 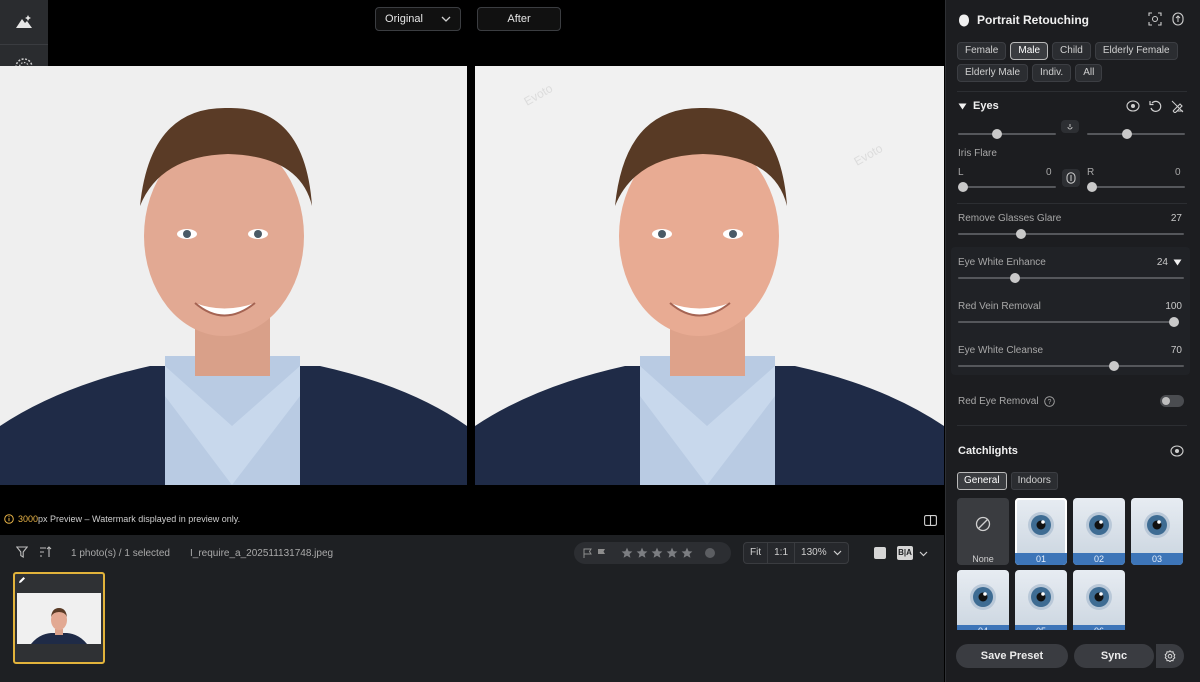 I want to click on catchlight-preset-01: 01, so click(x=1041, y=531).